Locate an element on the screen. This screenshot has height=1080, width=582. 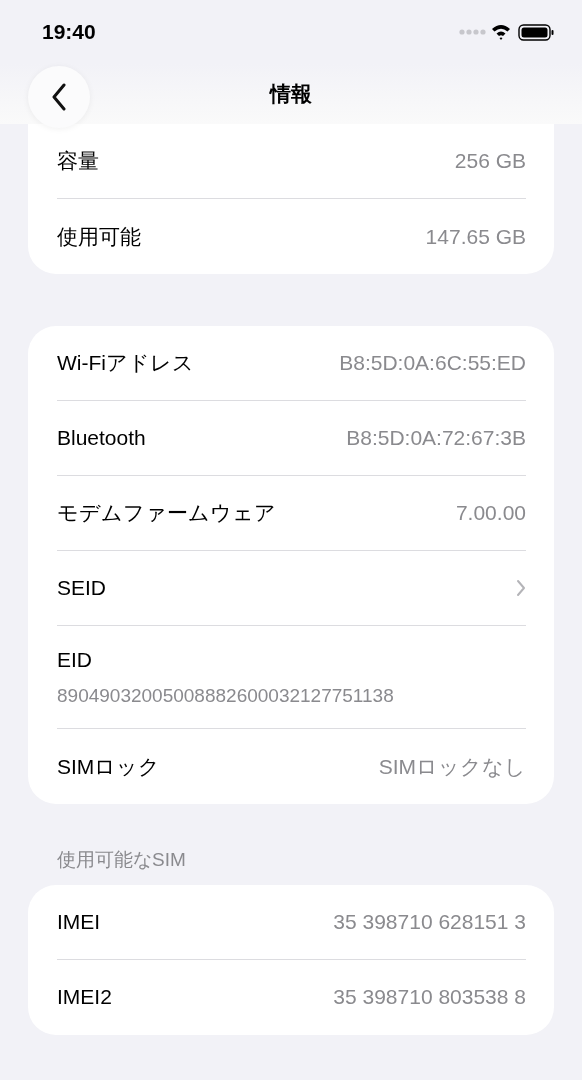
row-label: IMEI is located at coordinates (79, 921).